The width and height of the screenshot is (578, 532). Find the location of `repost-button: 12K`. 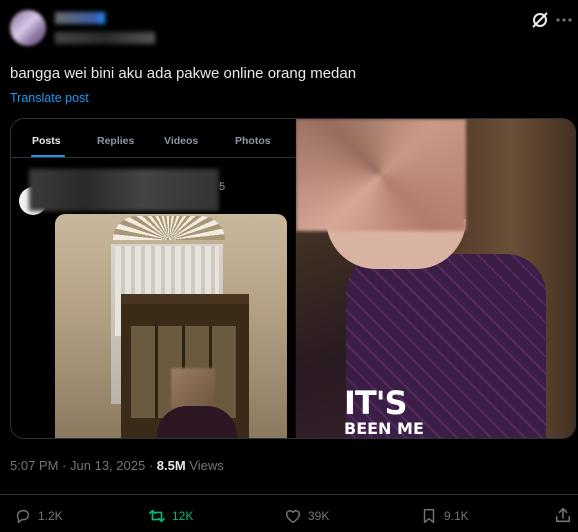

repost-button: 12K is located at coordinates (170, 516).